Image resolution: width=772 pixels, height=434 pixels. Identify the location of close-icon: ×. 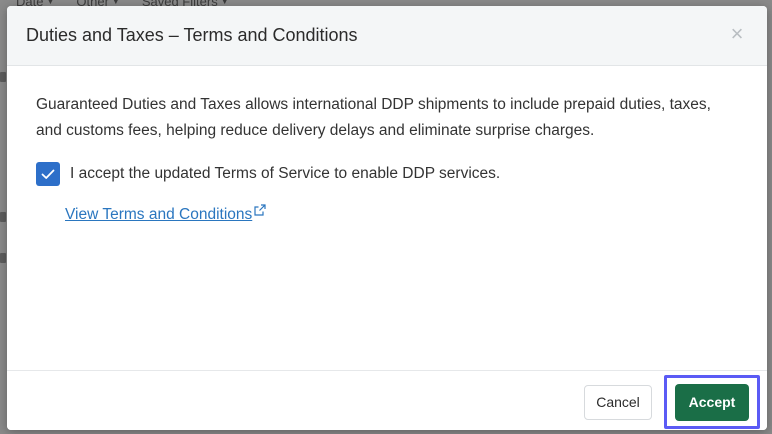
(737, 34).